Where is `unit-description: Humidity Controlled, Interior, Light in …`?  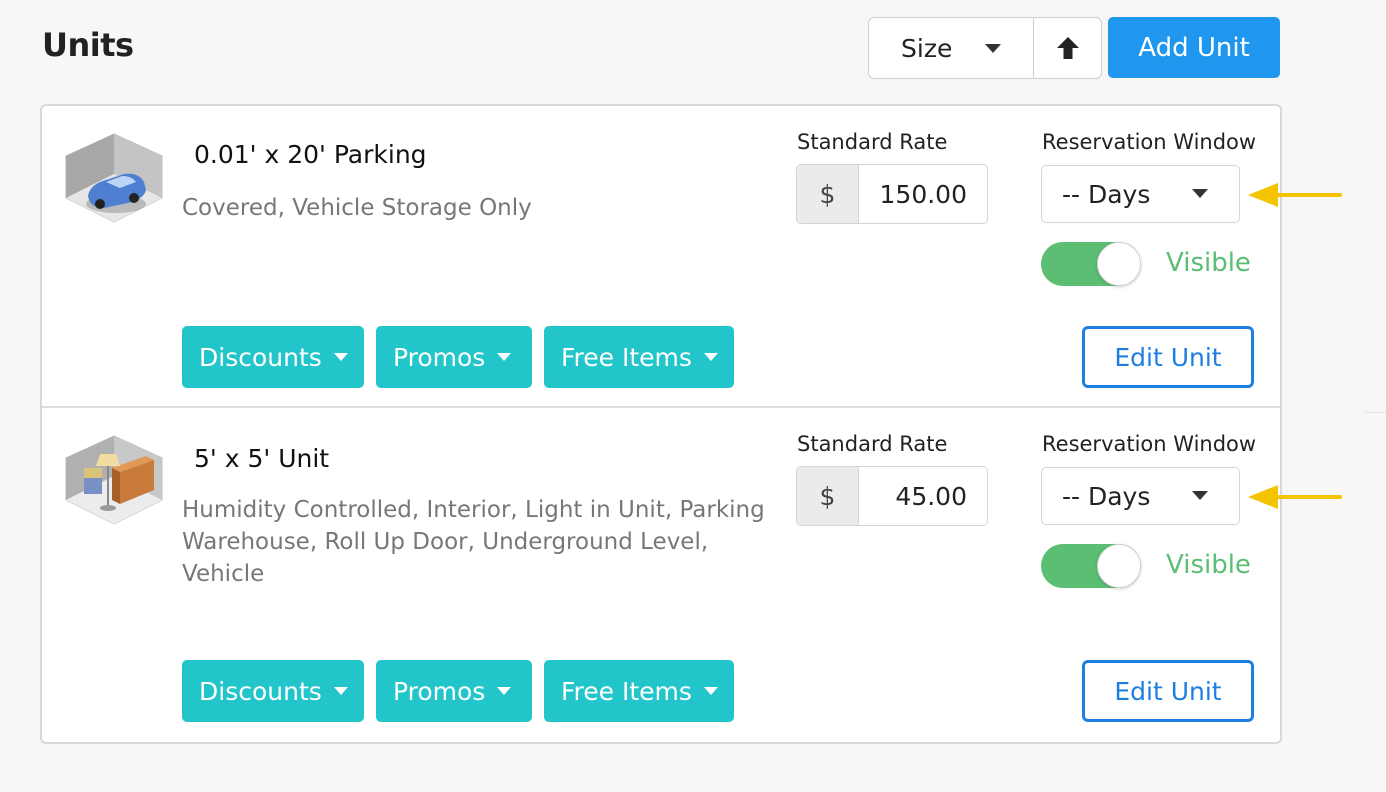
unit-description: Humidity Controlled, Interior, Light in … is located at coordinates (473, 542).